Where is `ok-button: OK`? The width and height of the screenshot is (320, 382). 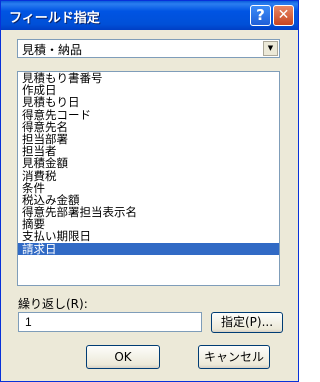 ok-button: OK is located at coordinates (123, 357).